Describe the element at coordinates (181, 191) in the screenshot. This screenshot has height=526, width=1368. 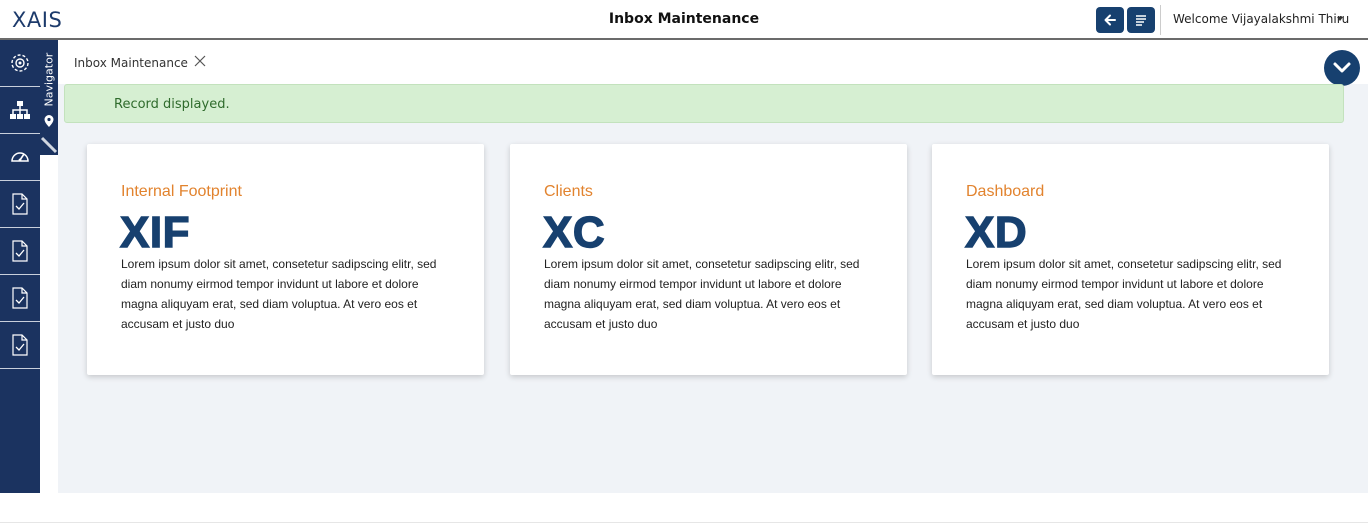
I see `card-title: Internal Footprint` at that location.